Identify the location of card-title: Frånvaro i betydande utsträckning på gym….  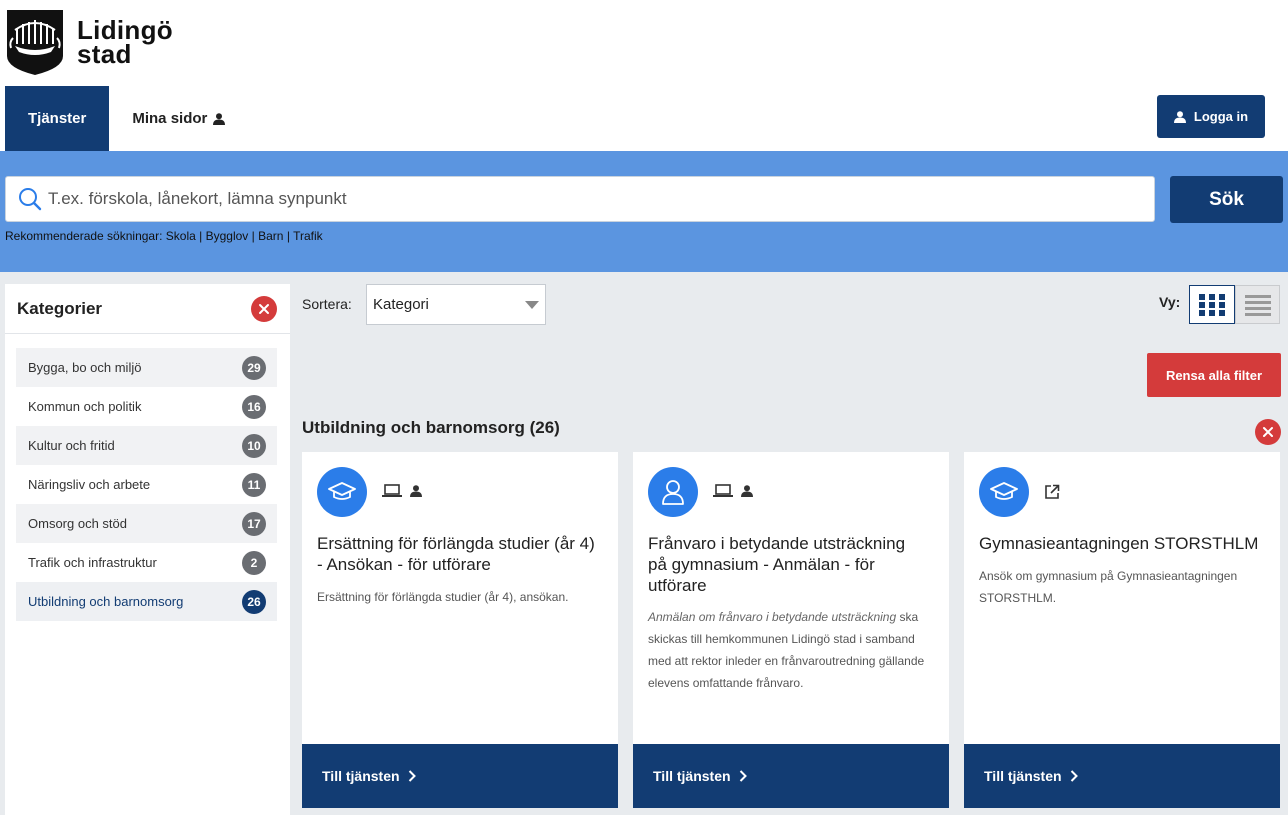
(777, 564).